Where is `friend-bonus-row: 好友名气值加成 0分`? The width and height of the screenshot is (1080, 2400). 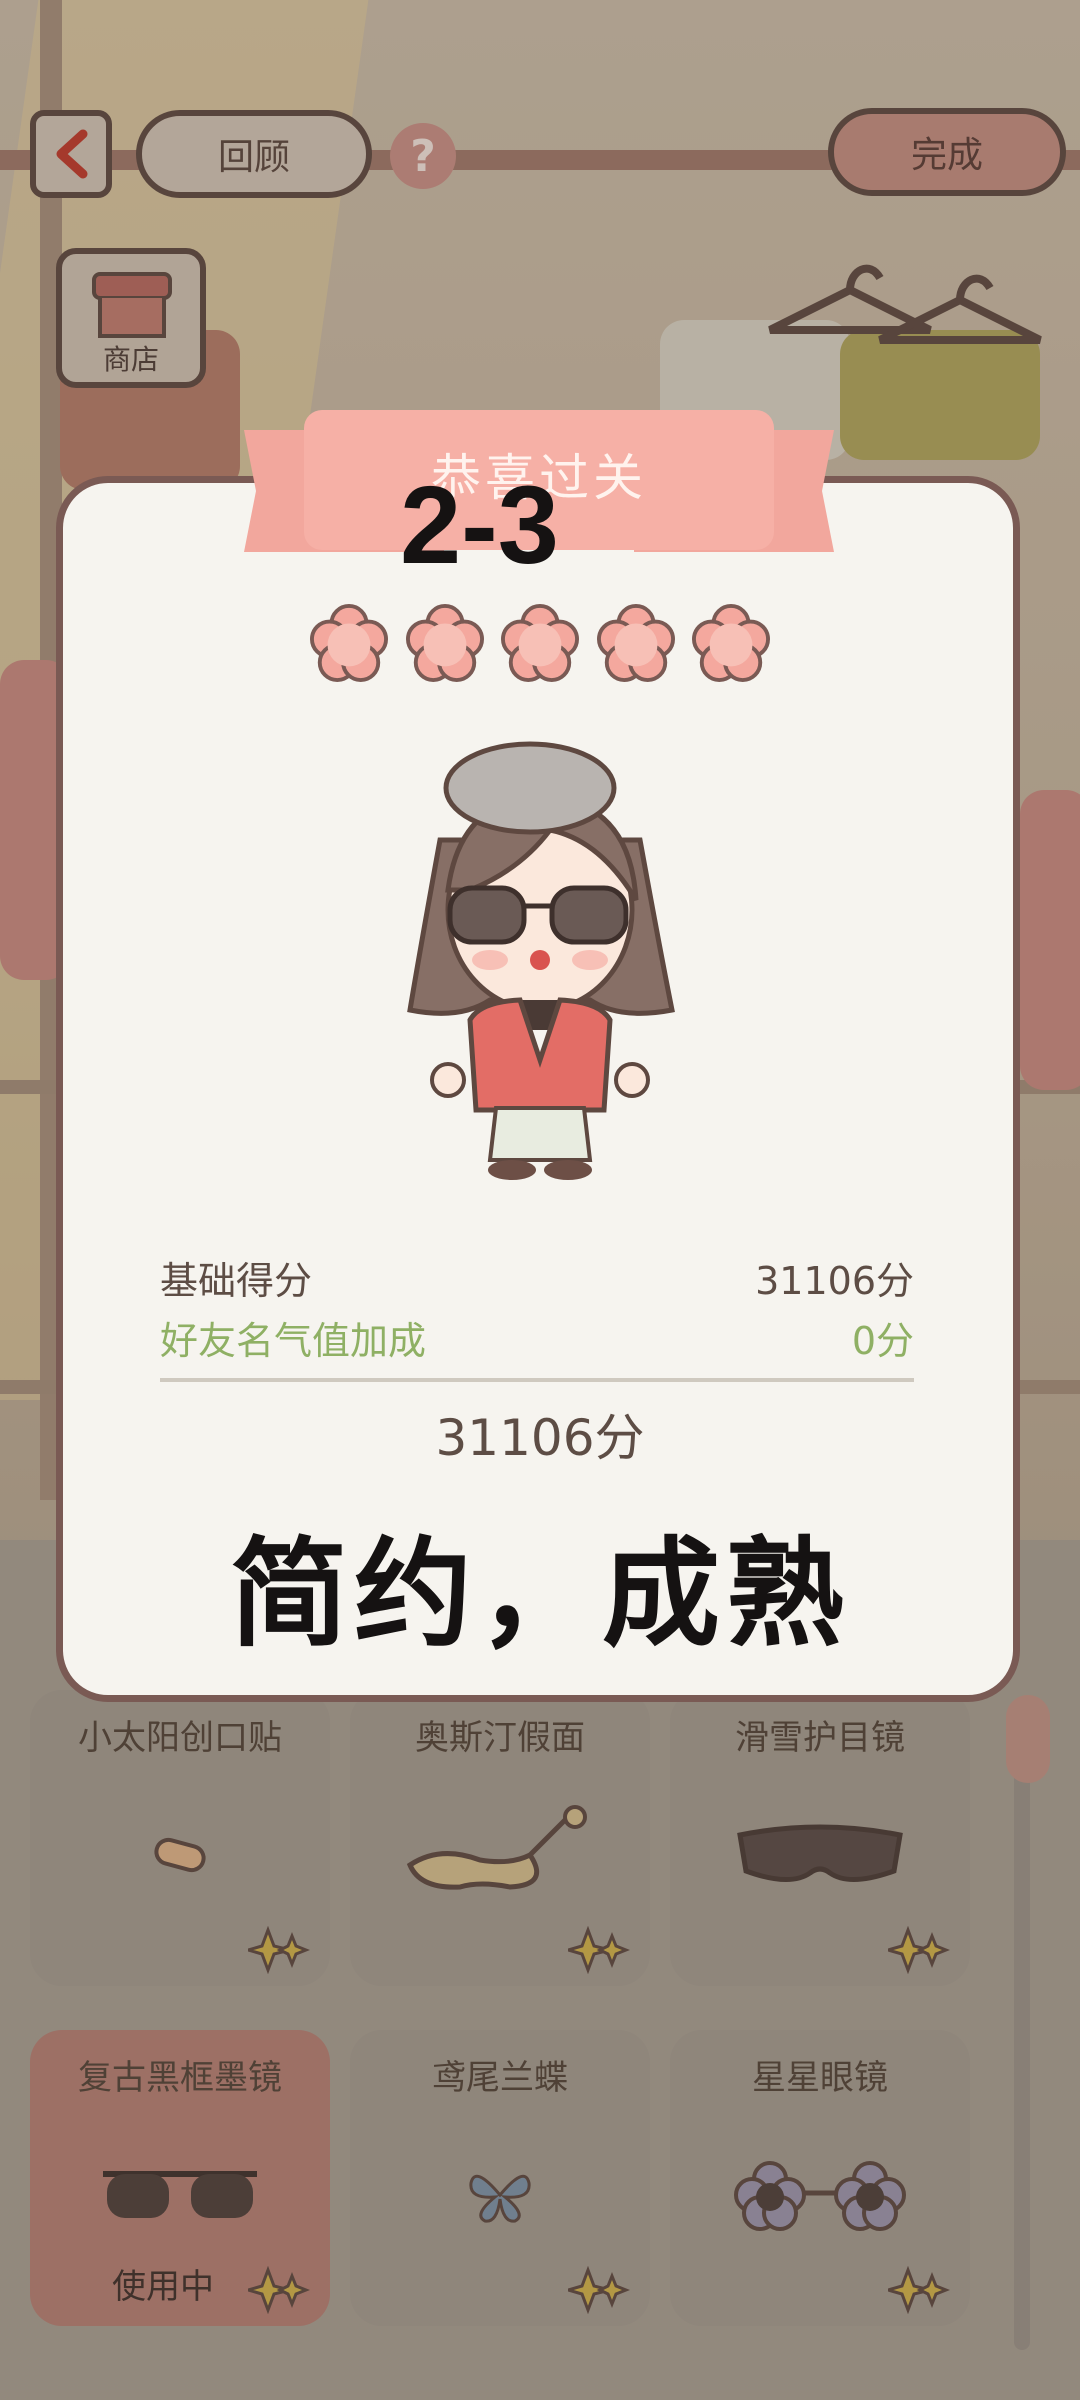
friend-bonus-row: 好友名气值加成 0分 is located at coordinates (537, 1337).